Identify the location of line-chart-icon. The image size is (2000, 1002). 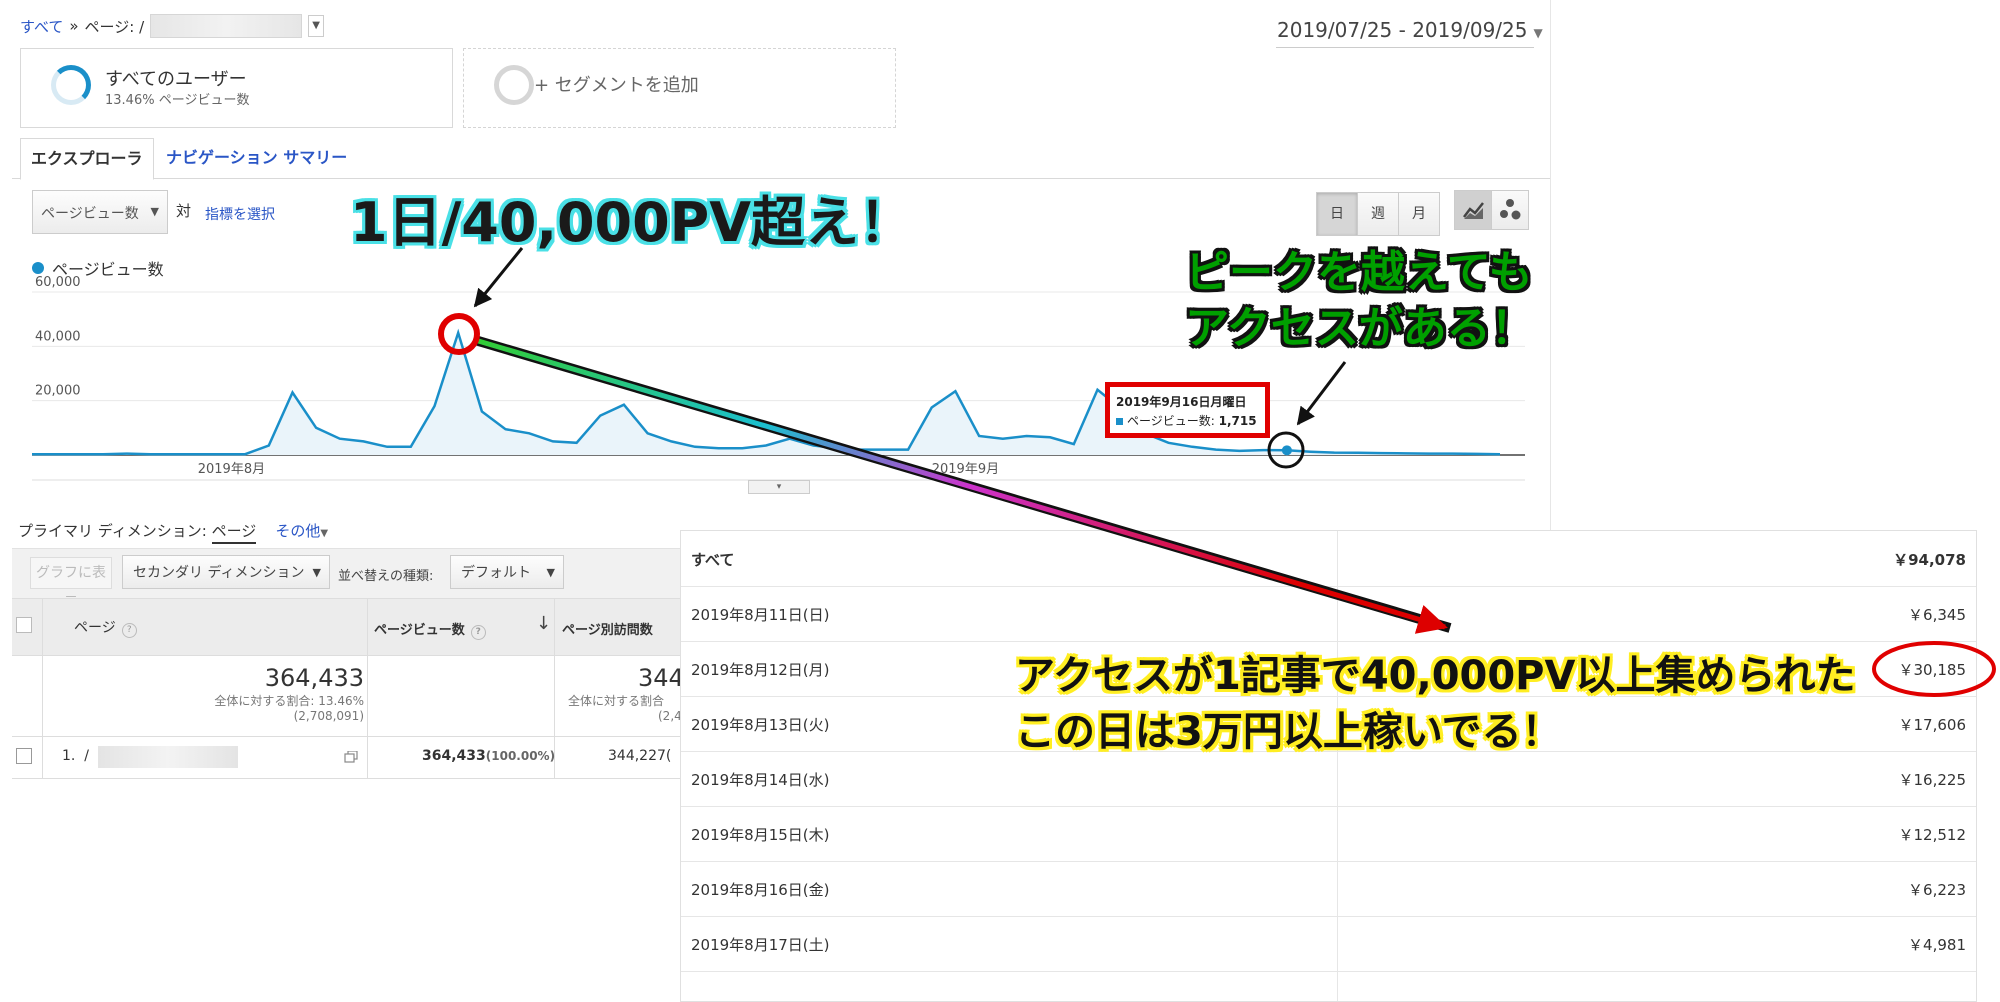
(1473, 210).